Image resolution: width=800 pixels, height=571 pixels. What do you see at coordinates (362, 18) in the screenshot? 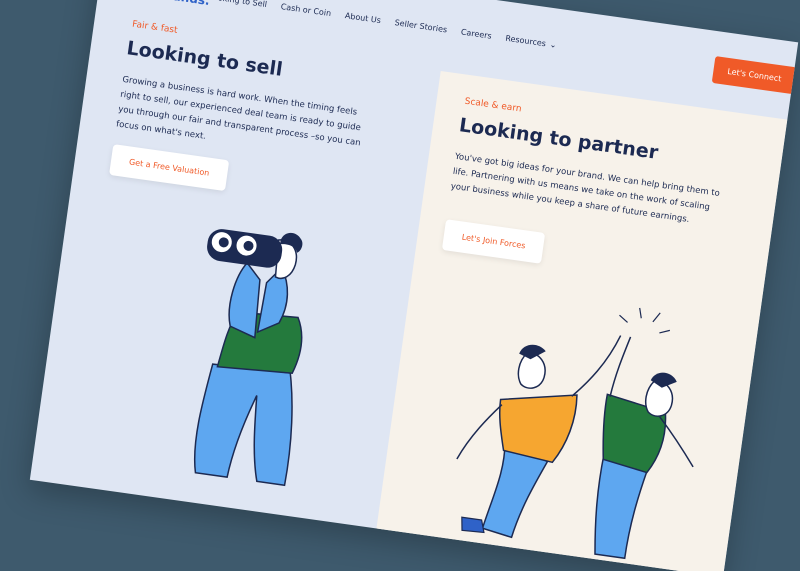
I see `nav-link-about-us: About Us` at bounding box center [362, 18].